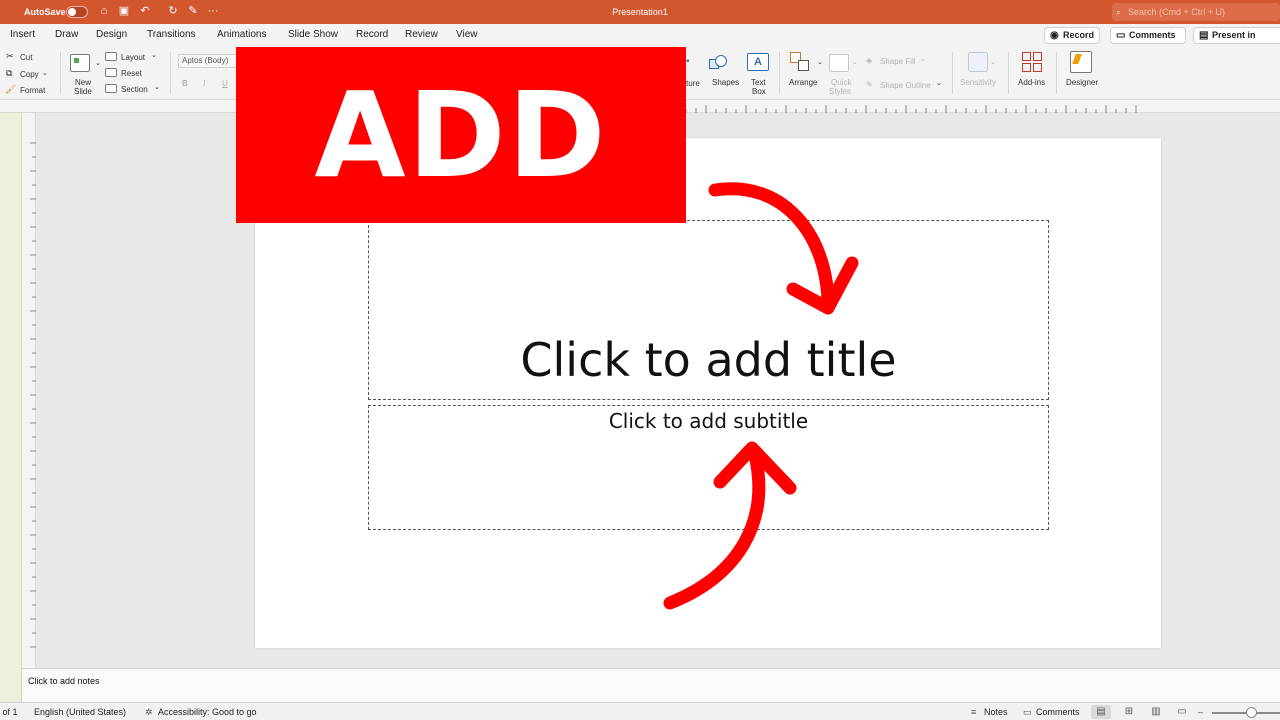  Describe the element at coordinates (1054, 35) in the screenshot. I see `record-icon: ◉` at that location.